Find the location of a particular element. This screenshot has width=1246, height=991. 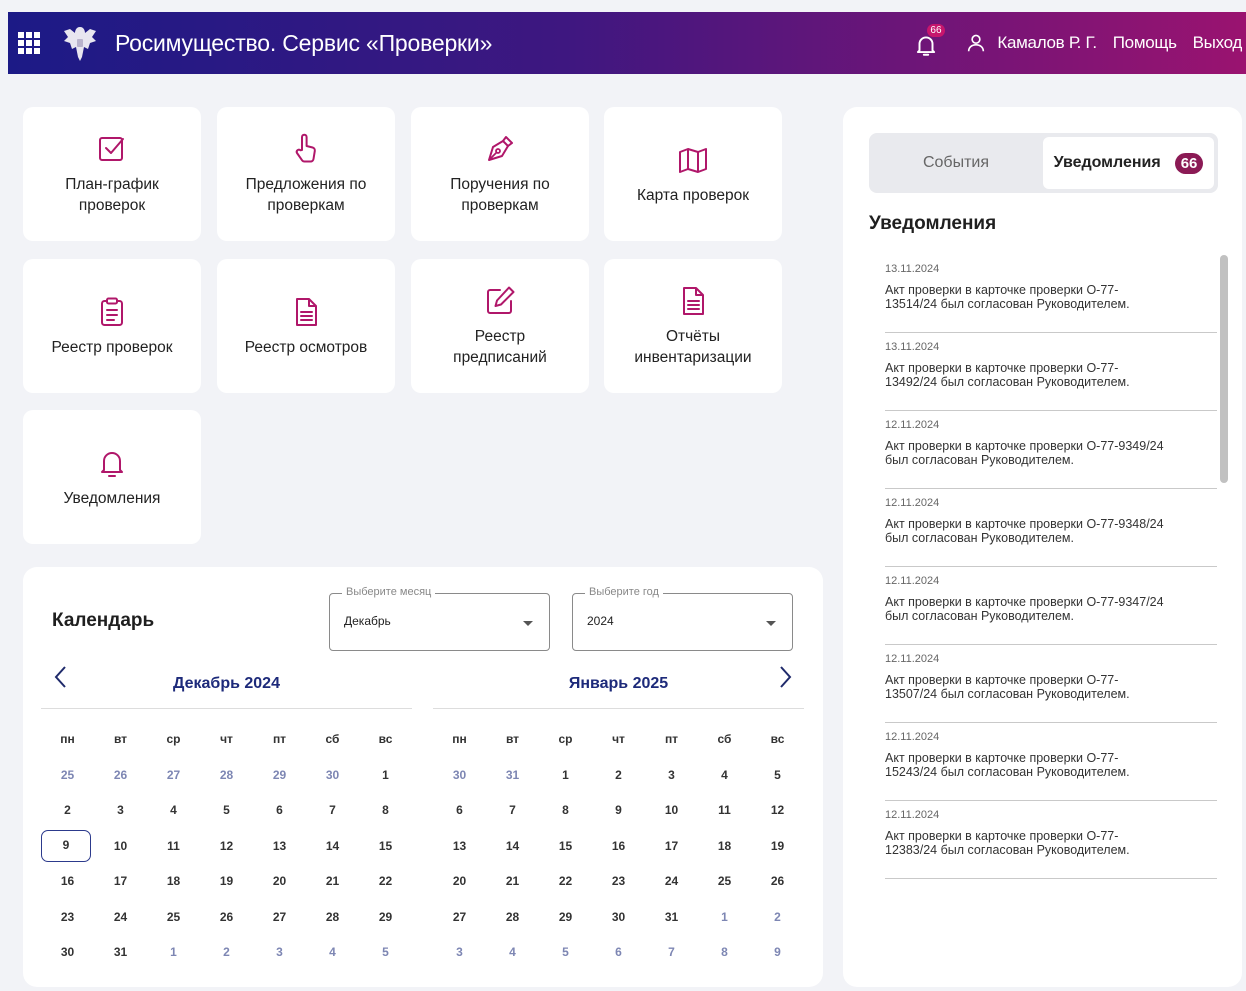

tile-proposals: Предложения по проверкам is located at coordinates (306, 174).